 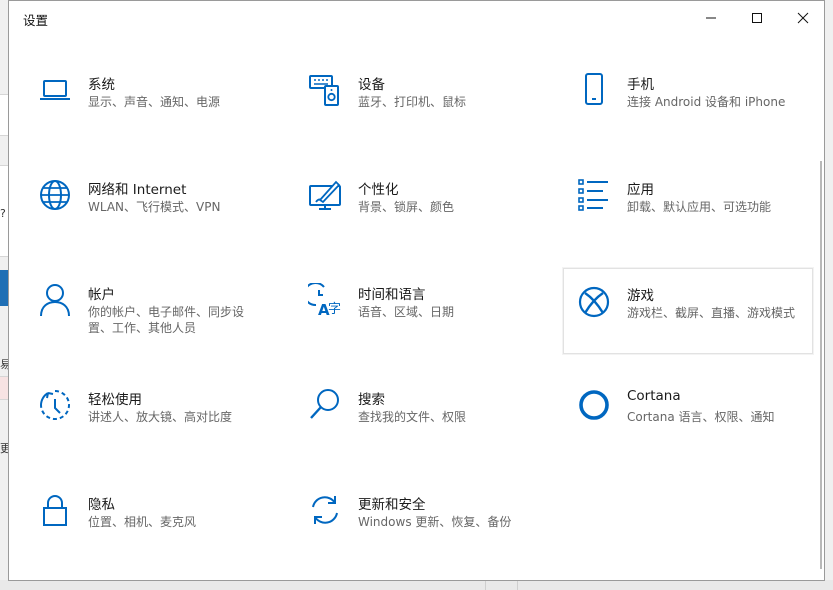 What do you see at coordinates (101, 295) in the screenshot?
I see `tile-title: 帐户` at bounding box center [101, 295].